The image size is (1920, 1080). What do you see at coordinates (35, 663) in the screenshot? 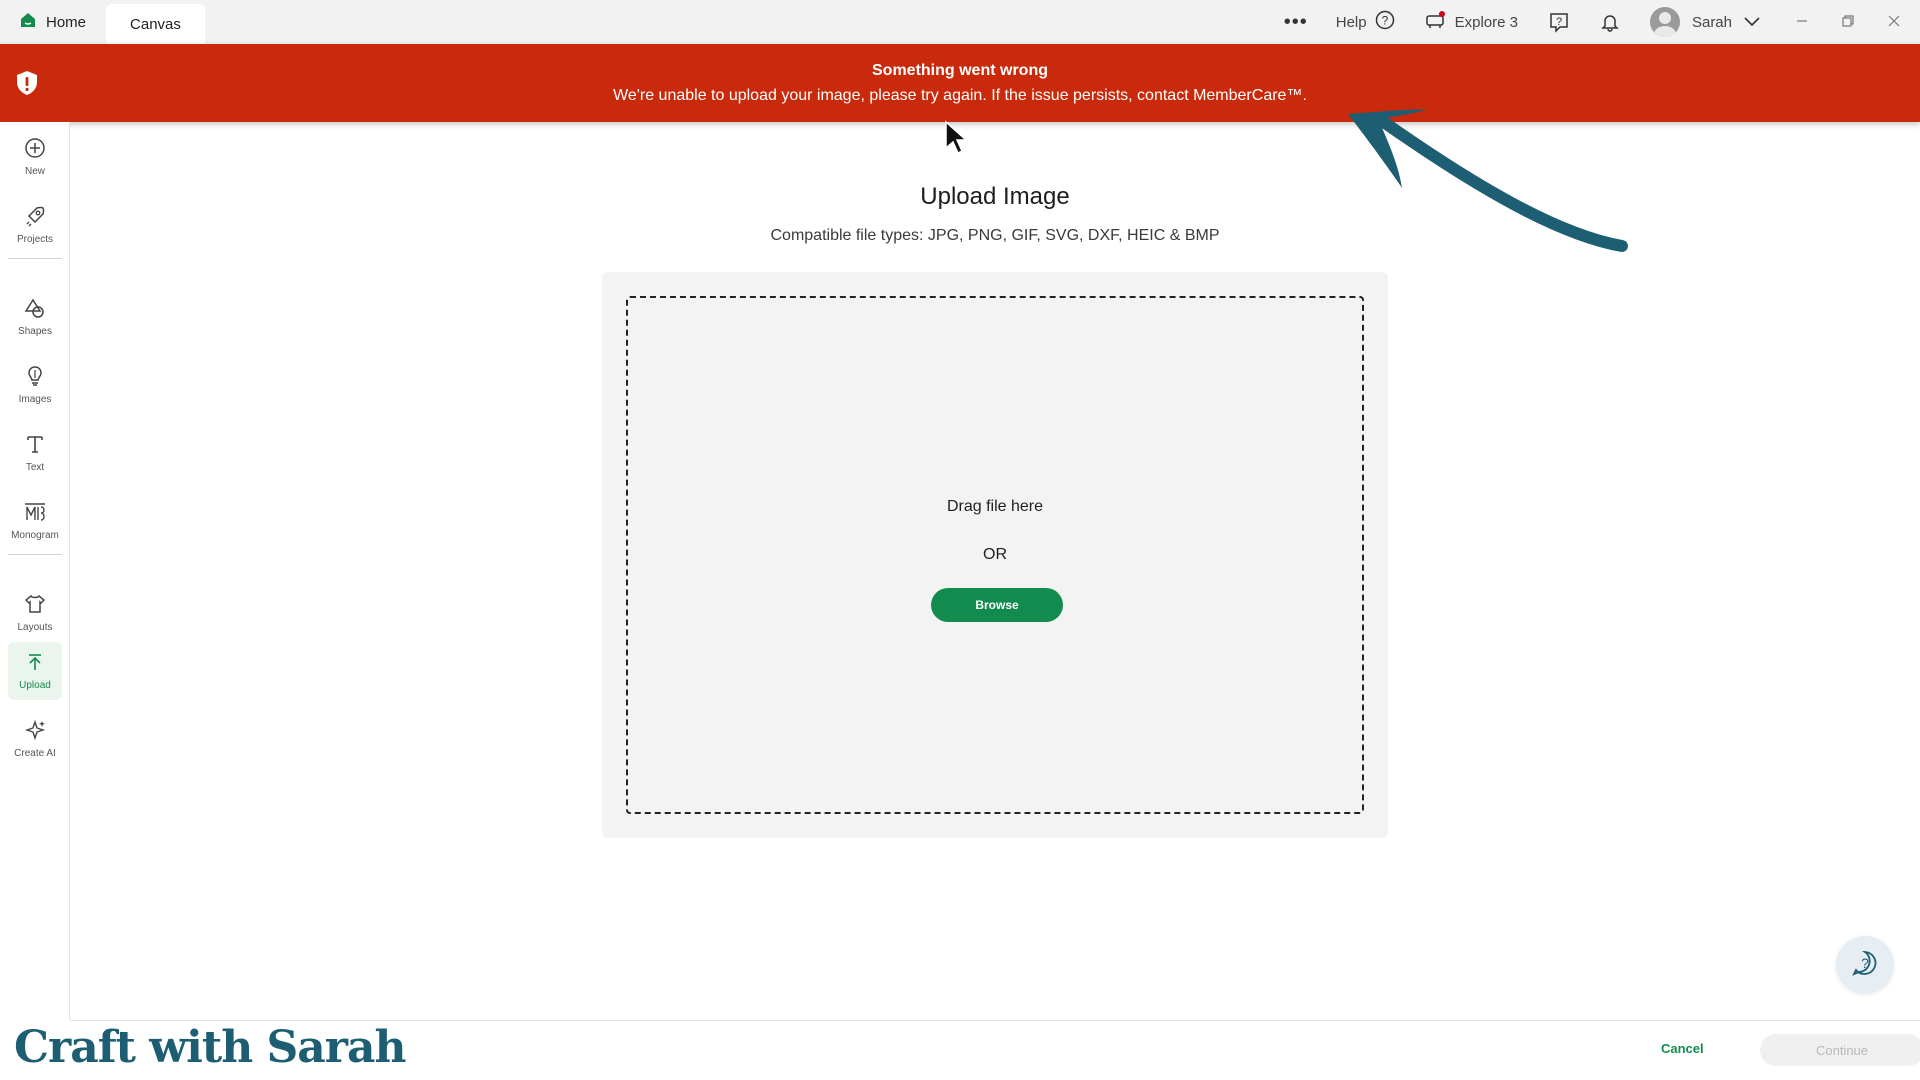
I see `upload-icon` at bounding box center [35, 663].